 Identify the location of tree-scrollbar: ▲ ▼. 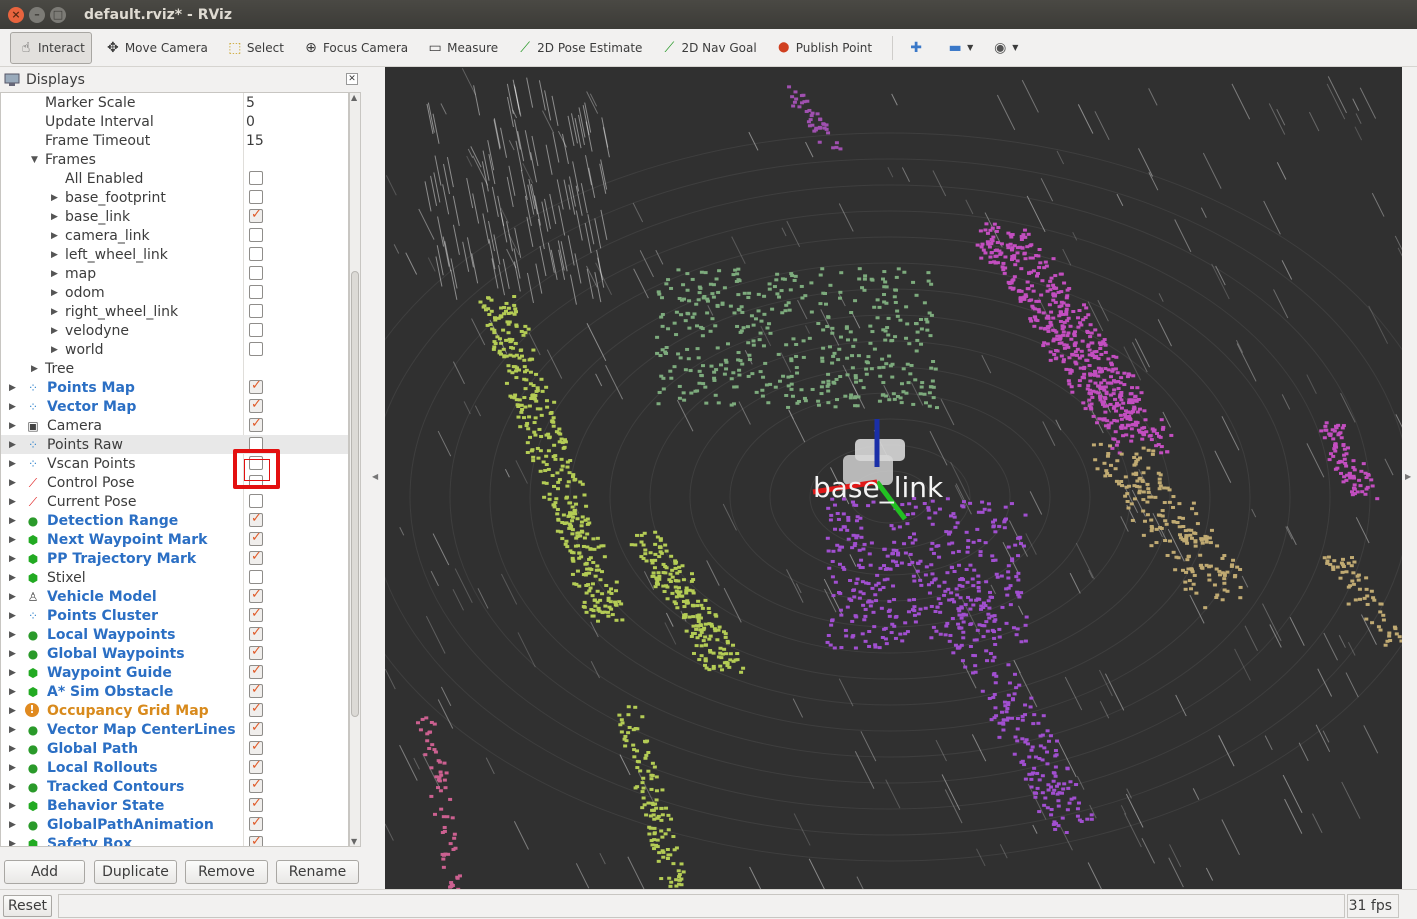
(355, 469).